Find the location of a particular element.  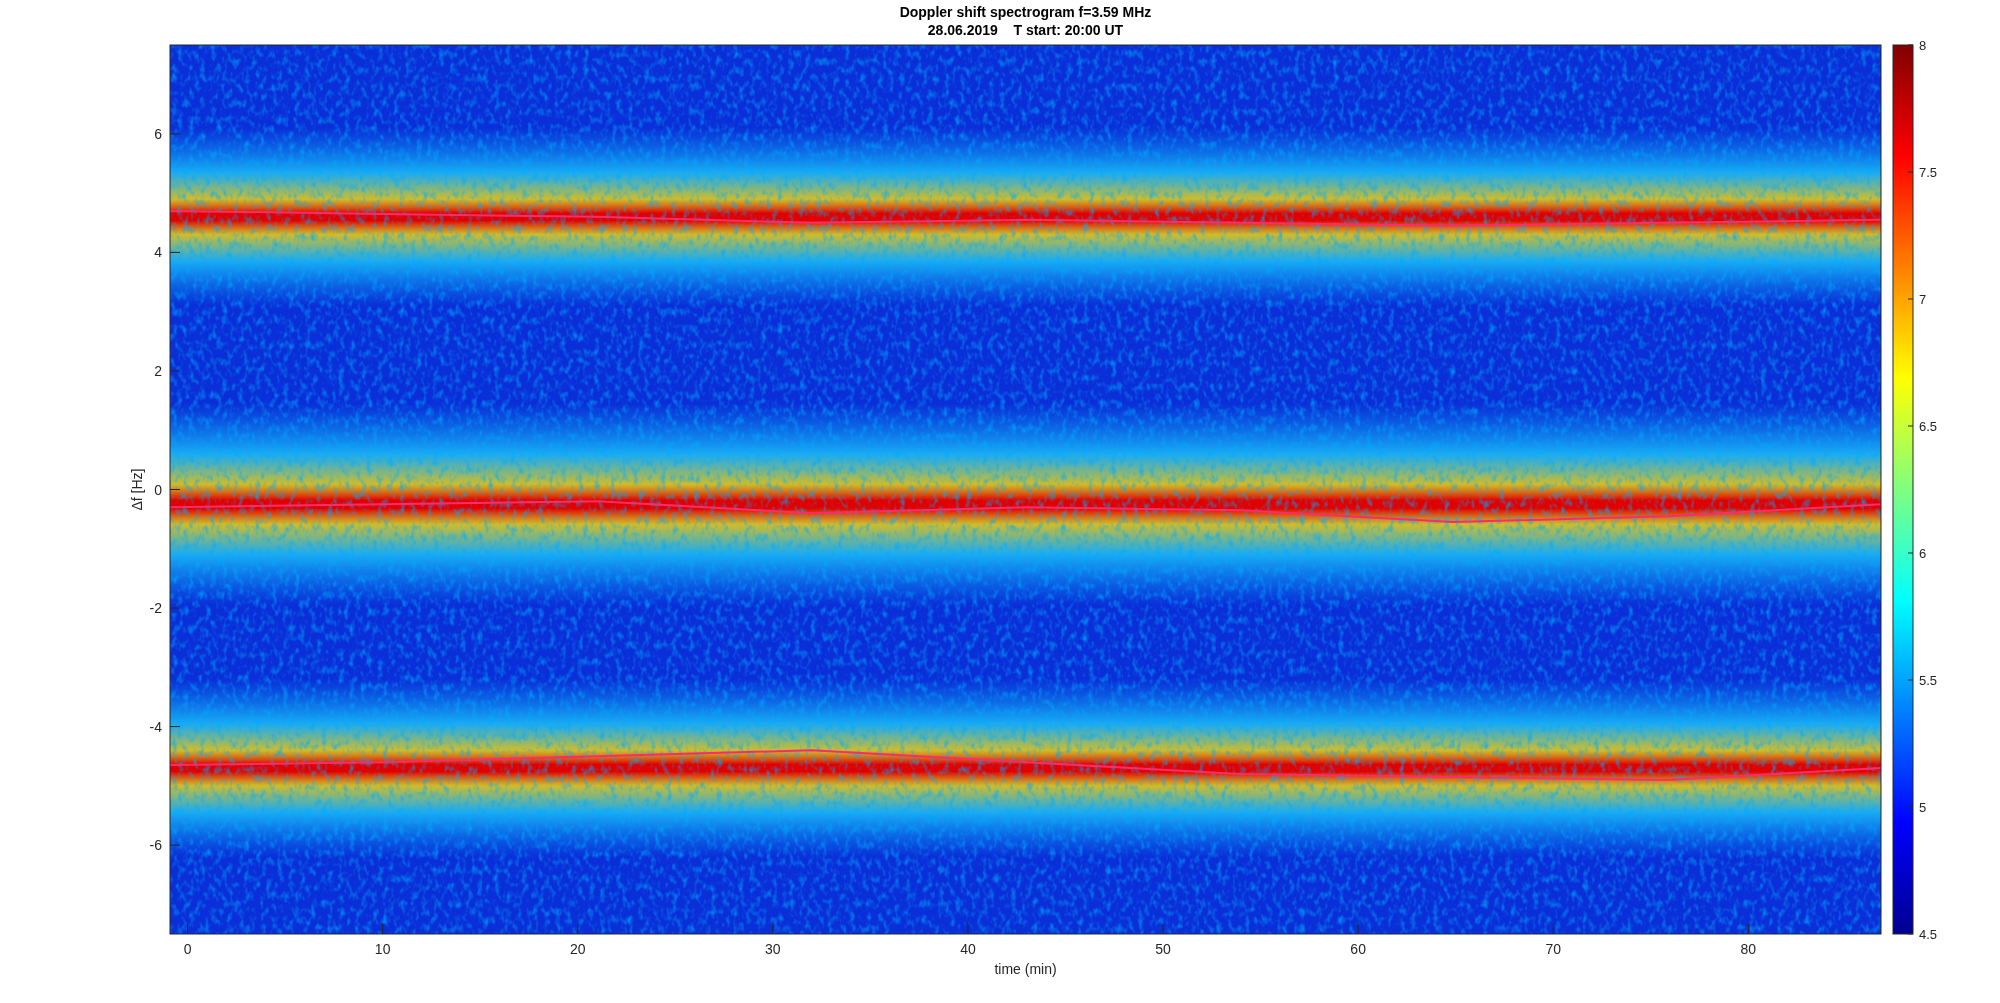

x-tick-label: 50 is located at coordinates (1163, 949).